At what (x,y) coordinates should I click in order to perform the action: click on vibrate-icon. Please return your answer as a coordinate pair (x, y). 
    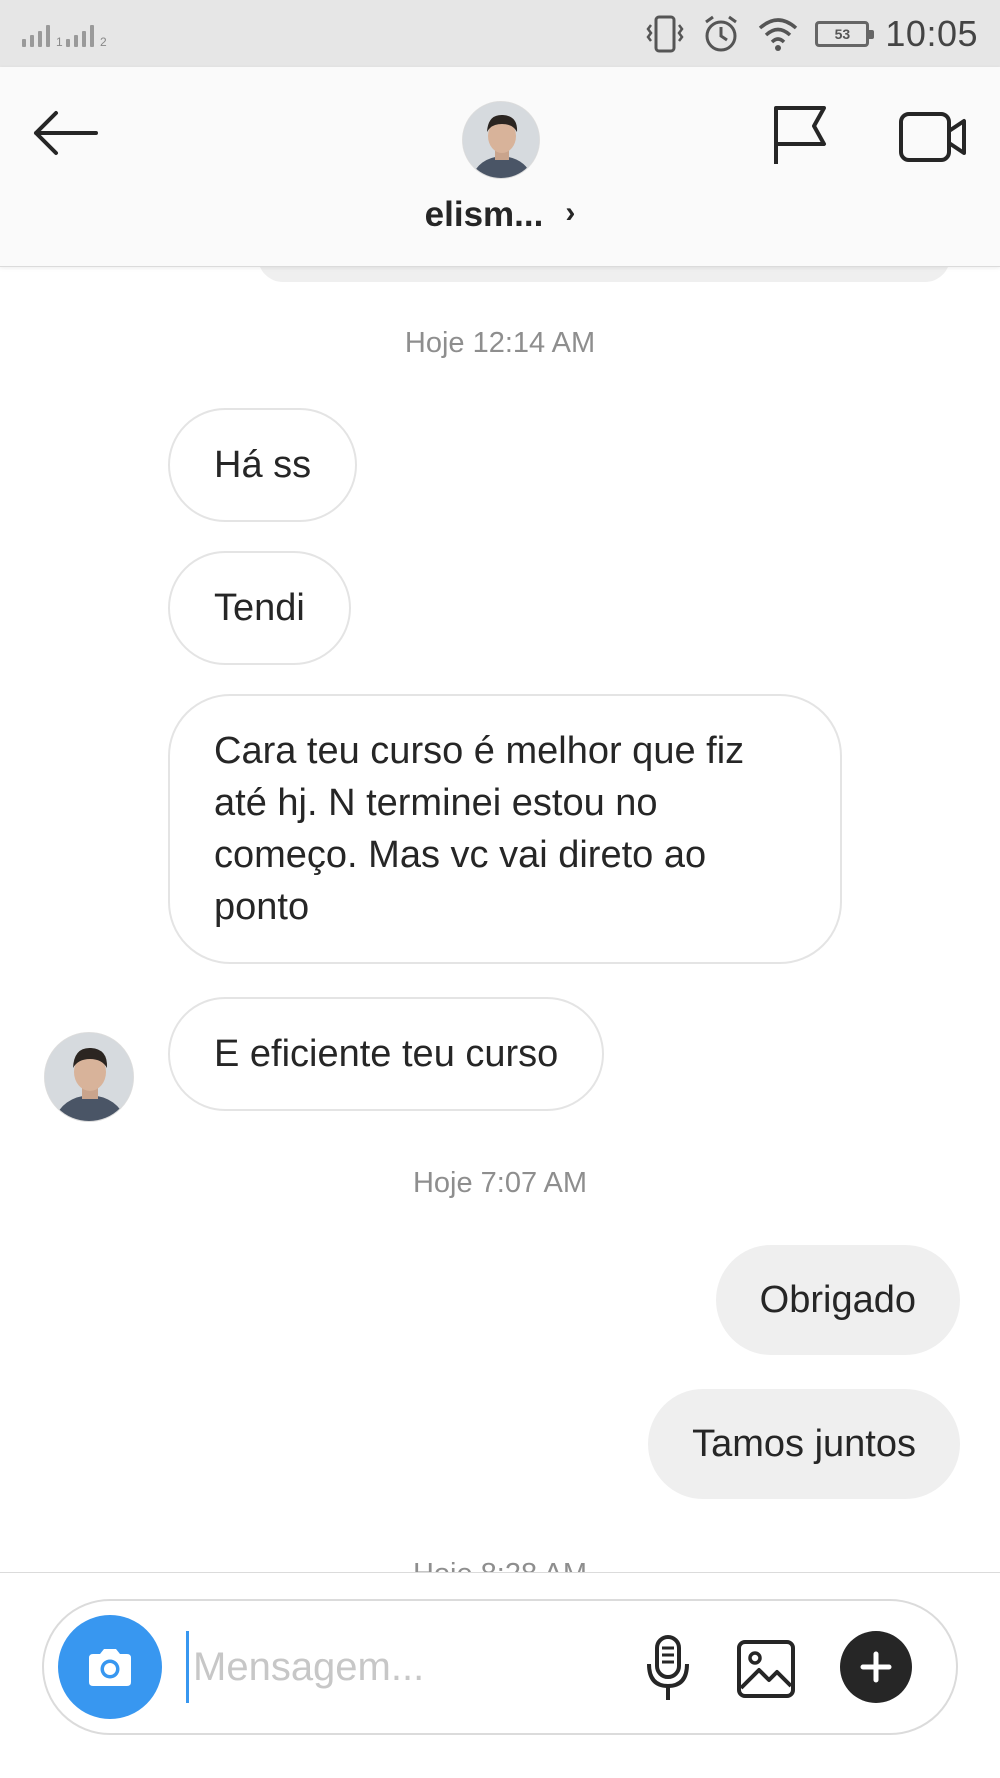
    Looking at the image, I should click on (665, 34).